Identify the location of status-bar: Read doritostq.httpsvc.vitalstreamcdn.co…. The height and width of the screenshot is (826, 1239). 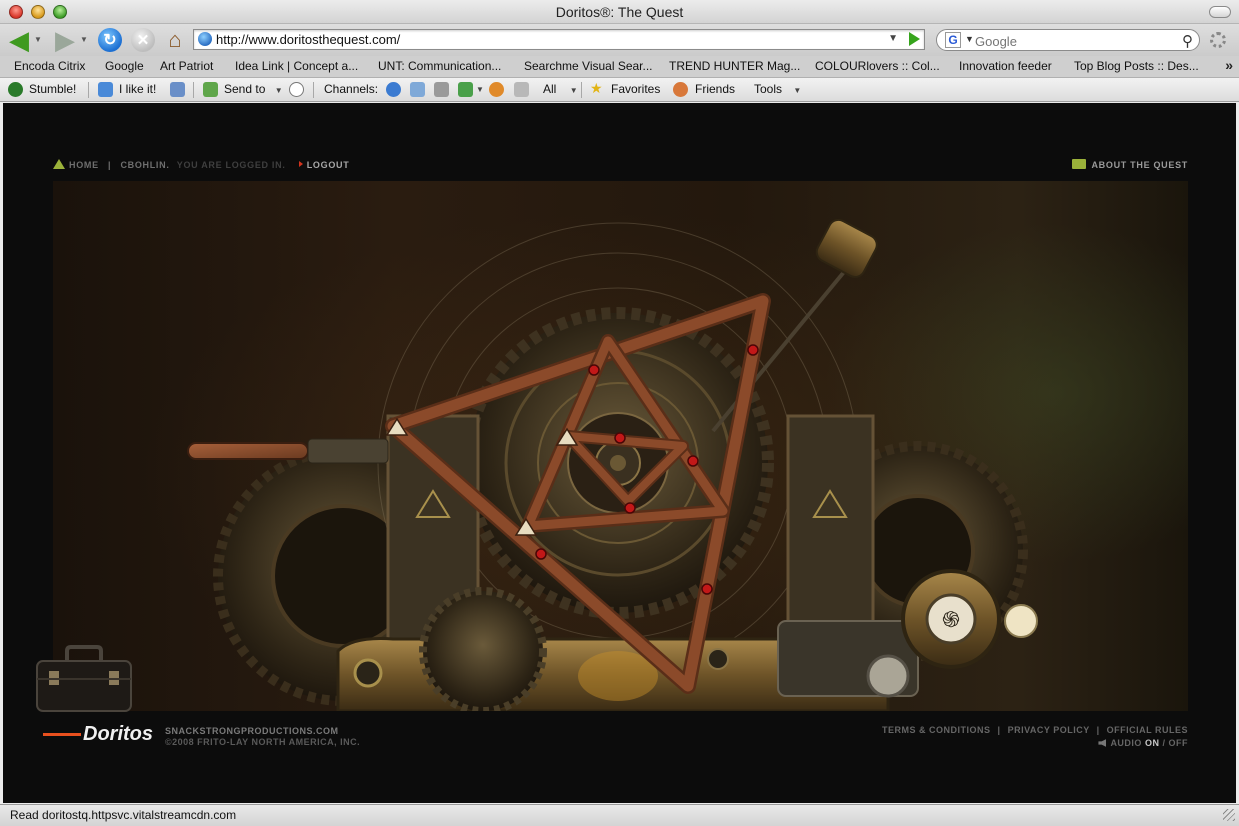
(619, 815).